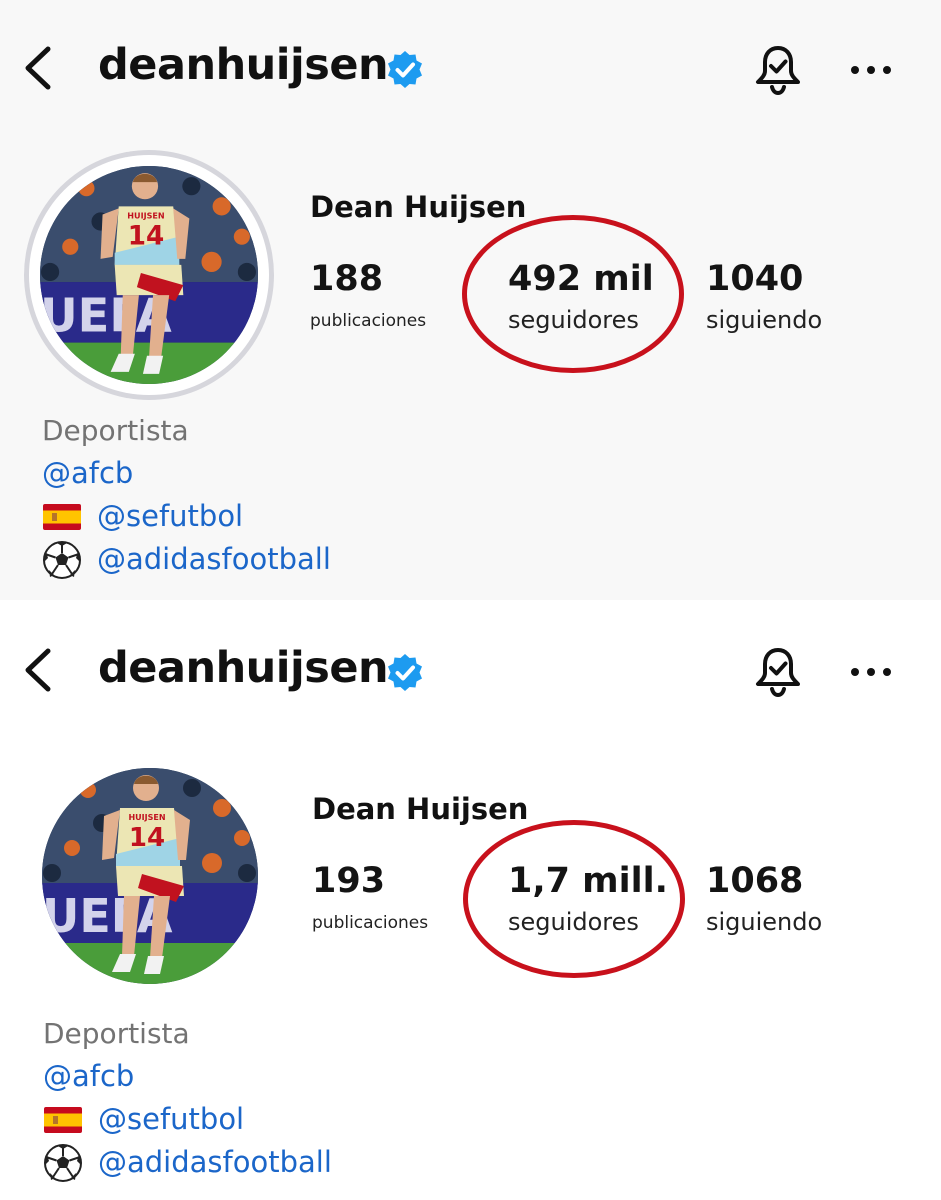 The image size is (941, 1200). What do you see at coordinates (588, 881) in the screenshot?
I see `followers-count: 1,7 mill.` at bounding box center [588, 881].